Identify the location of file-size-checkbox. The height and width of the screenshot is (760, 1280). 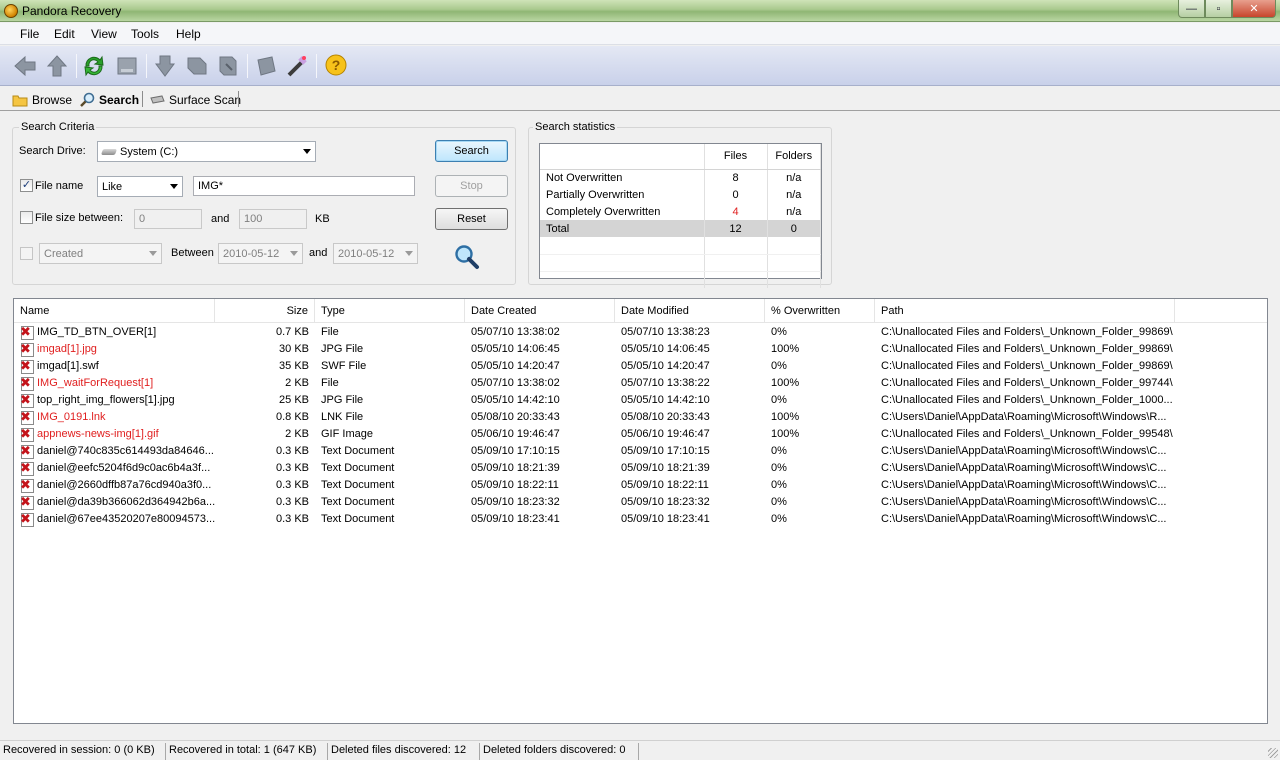
(26, 217).